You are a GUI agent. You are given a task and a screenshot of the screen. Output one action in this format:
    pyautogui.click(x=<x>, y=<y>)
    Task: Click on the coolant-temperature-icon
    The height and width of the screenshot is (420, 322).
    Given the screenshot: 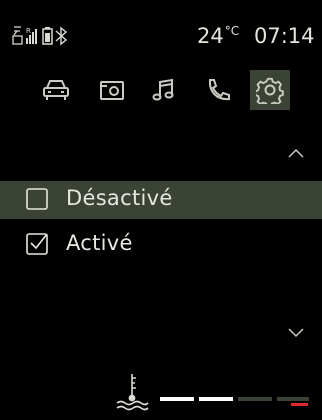 What is the action you would take?
    pyautogui.click(x=132, y=392)
    